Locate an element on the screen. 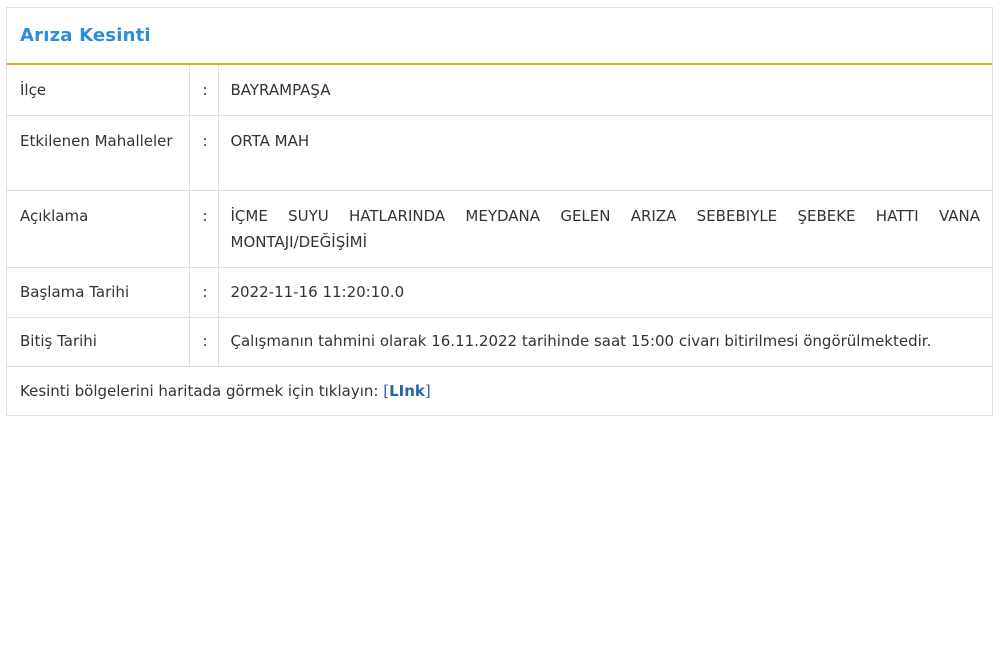 The width and height of the screenshot is (1000, 668). row-value-start-date: 2022-11-16 11:20:10.0 is located at coordinates (605, 292).